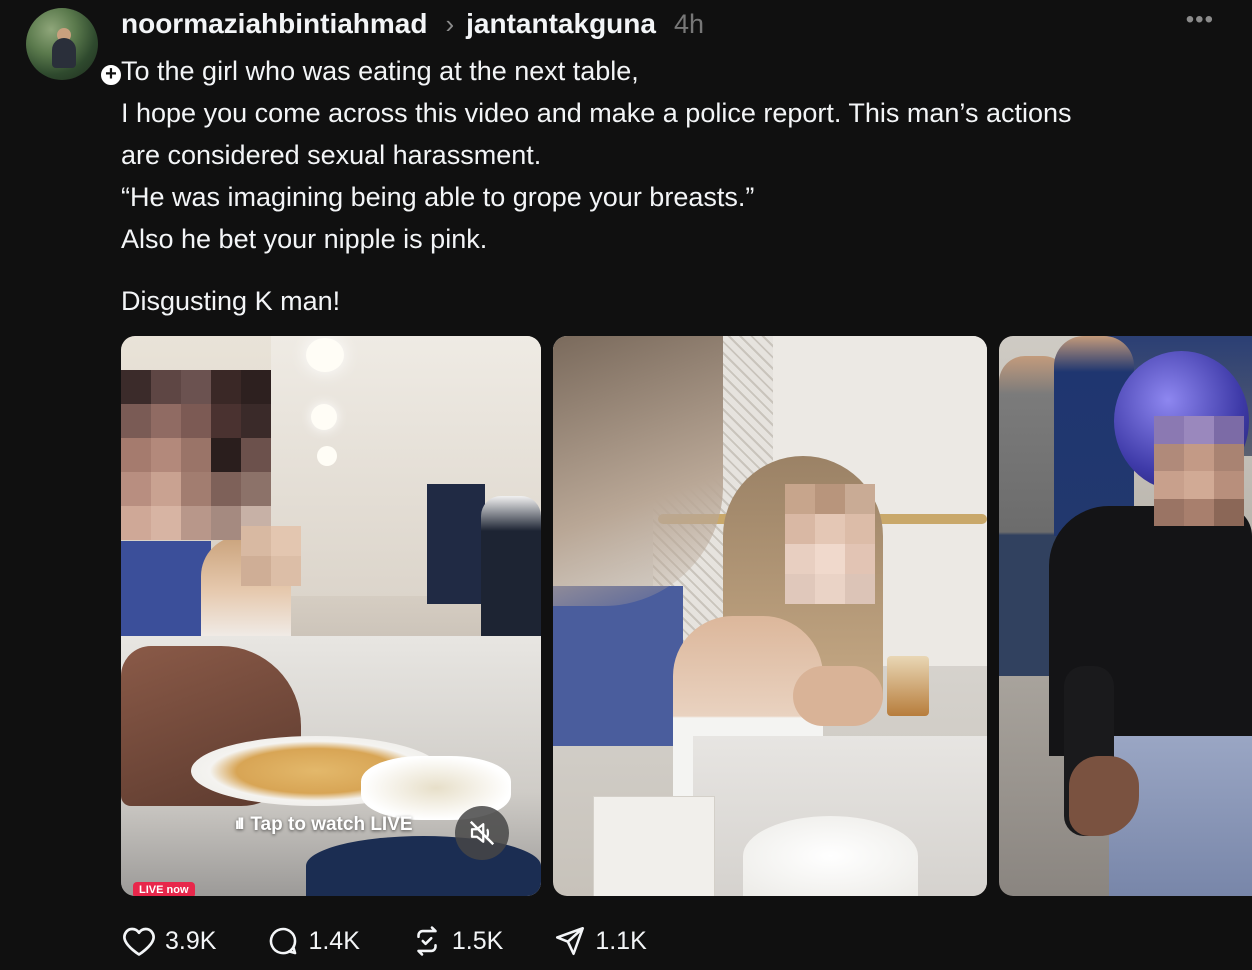 This screenshot has height=970, width=1252. What do you see at coordinates (304, 239) in the screenshot?
I see `post-line: Also he bet your nipple is pink.` at bounding box center [304, 239].